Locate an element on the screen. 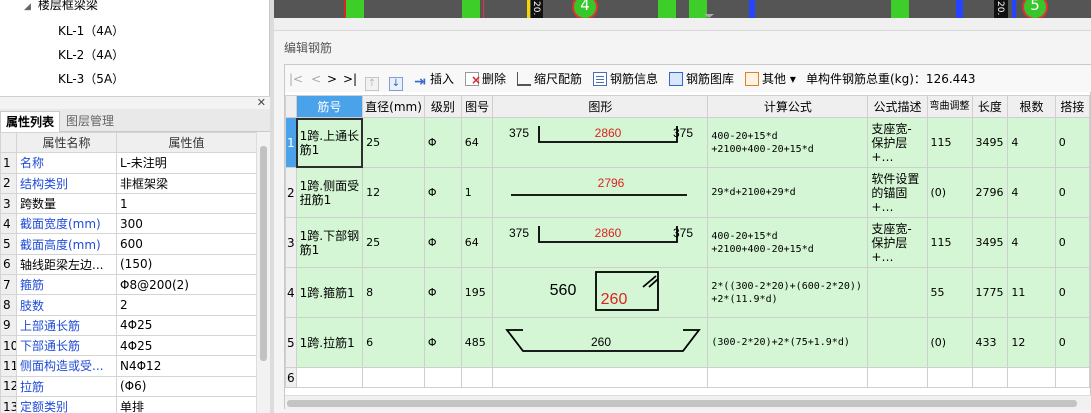 The height and width of the screenshot is (413, 1091). cell-dia: 8 is located at coordinates (393, 292).